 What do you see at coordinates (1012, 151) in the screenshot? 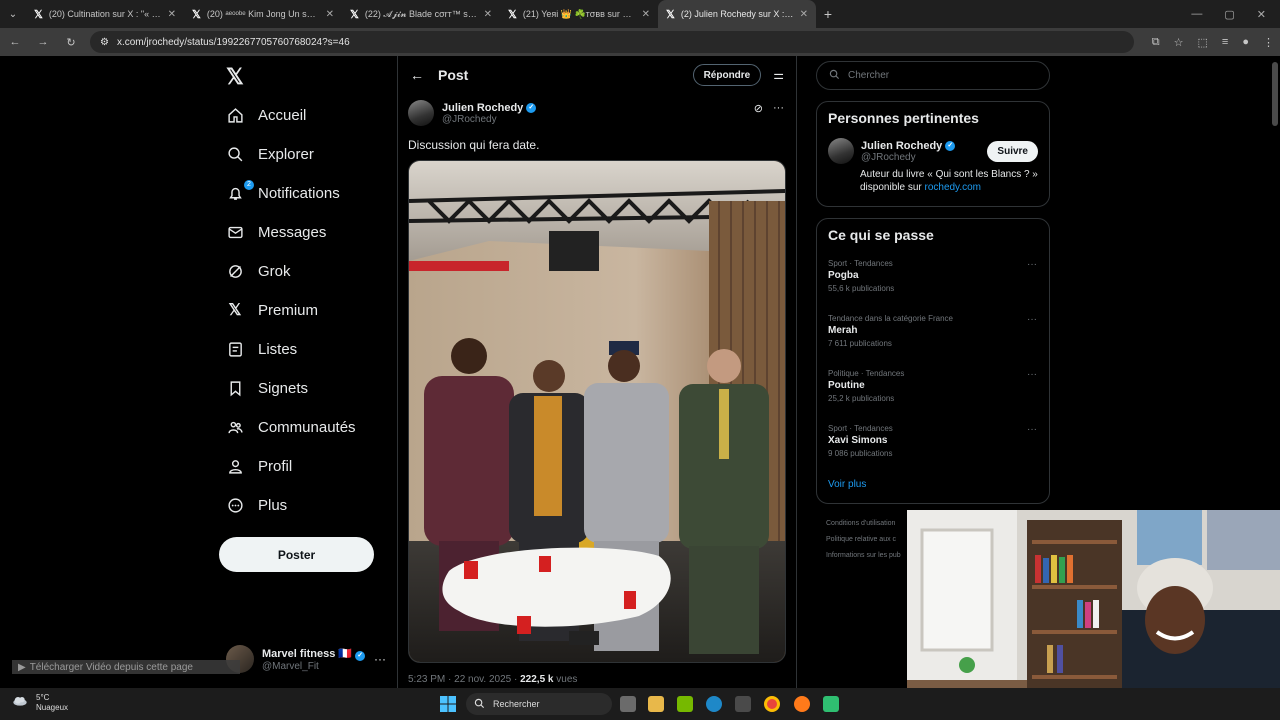
I see `follow-button: Suivre` at bounding box center [1012, 151].